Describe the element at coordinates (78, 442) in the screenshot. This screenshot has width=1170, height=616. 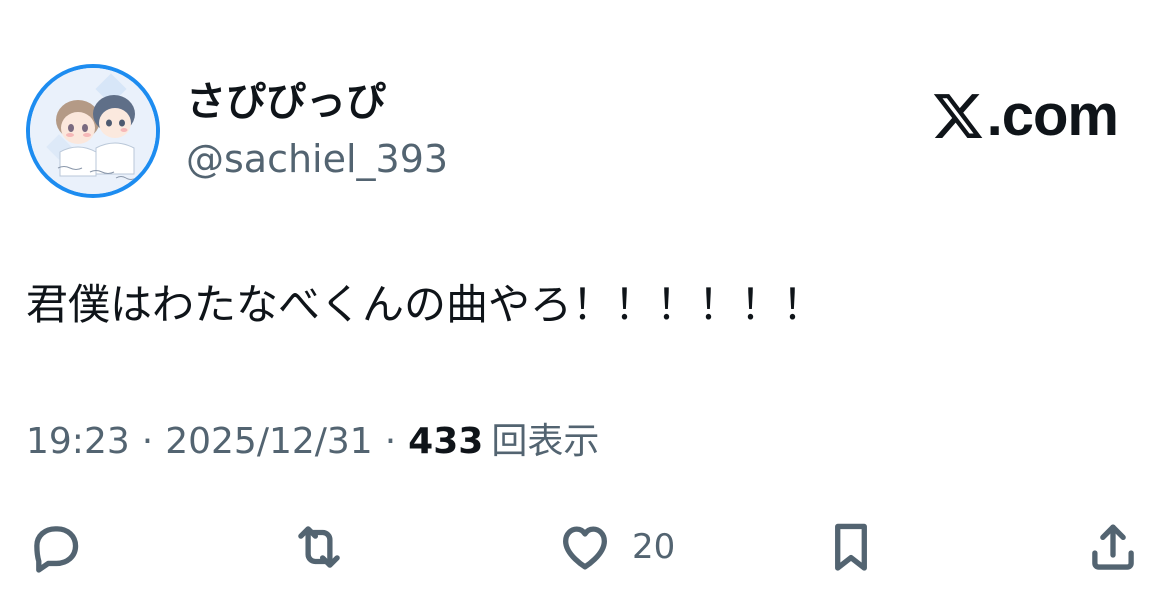
I see `tweet-time: 19:23` at that location.